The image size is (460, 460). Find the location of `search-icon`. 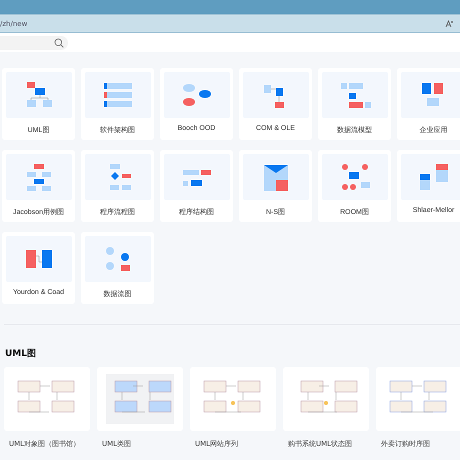

search-icon is located at coordinates (59, 43).